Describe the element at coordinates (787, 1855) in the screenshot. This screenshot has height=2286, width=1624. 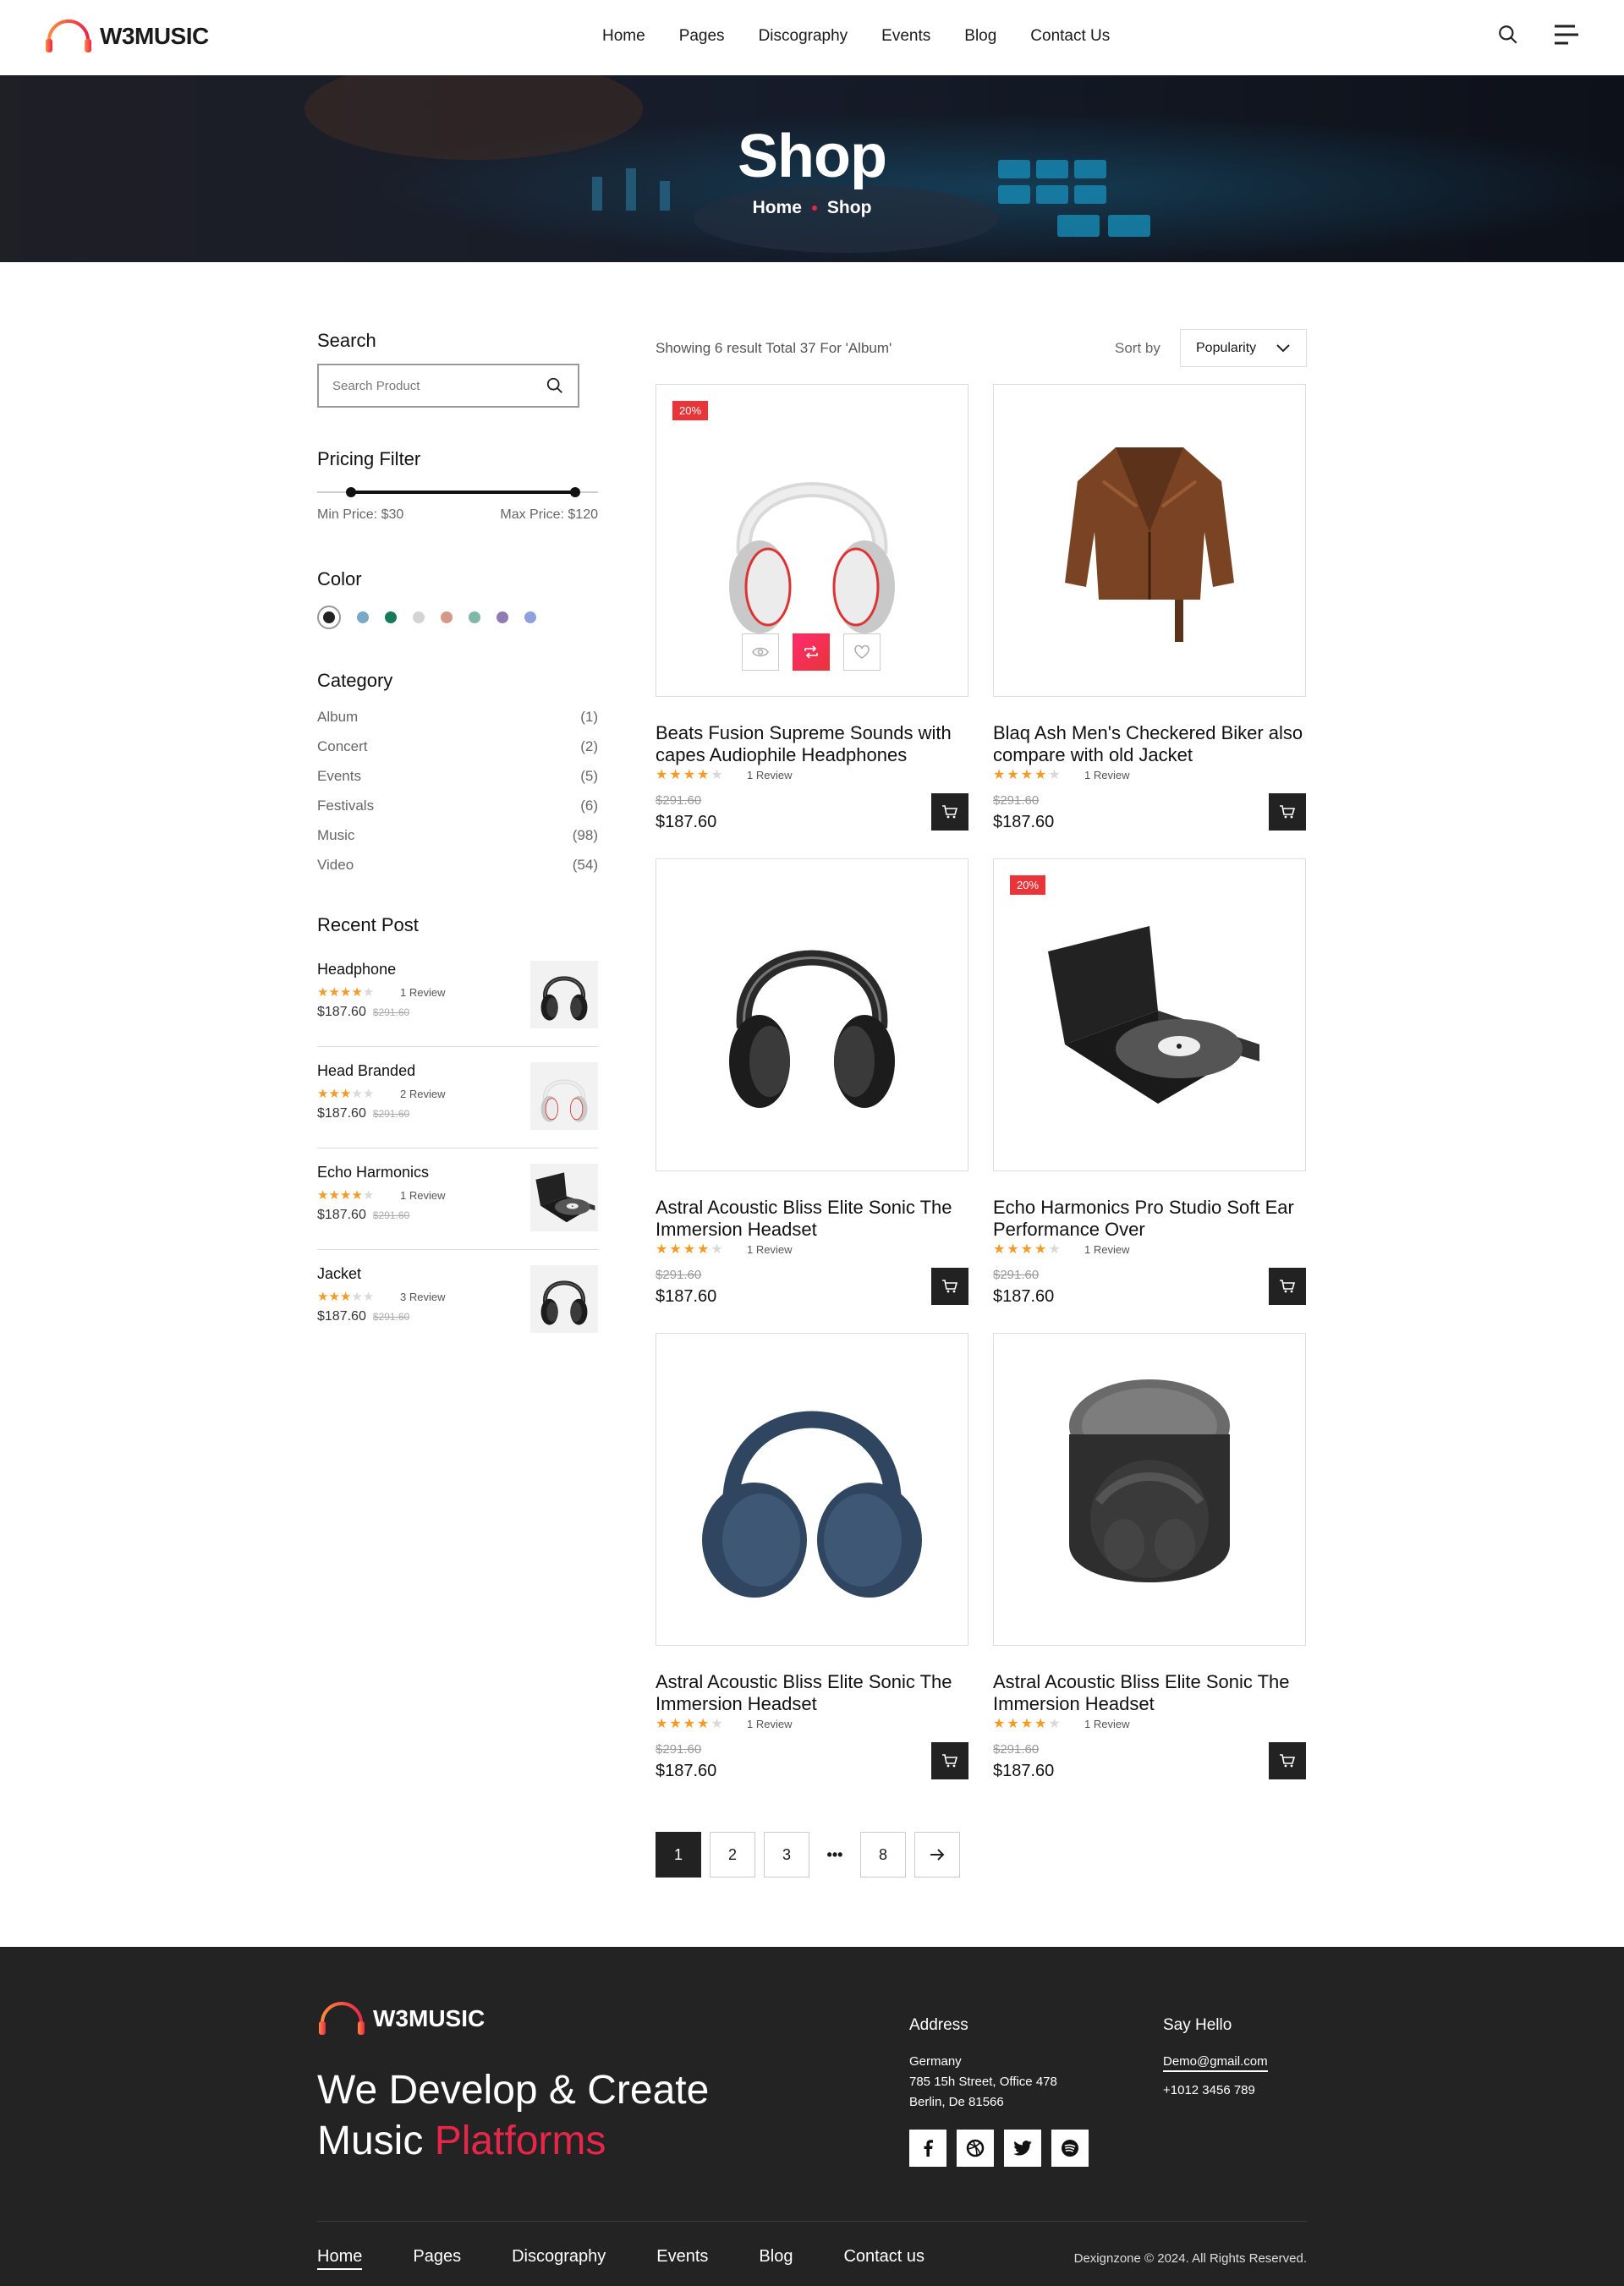
I see `page-3: 3` at that location.